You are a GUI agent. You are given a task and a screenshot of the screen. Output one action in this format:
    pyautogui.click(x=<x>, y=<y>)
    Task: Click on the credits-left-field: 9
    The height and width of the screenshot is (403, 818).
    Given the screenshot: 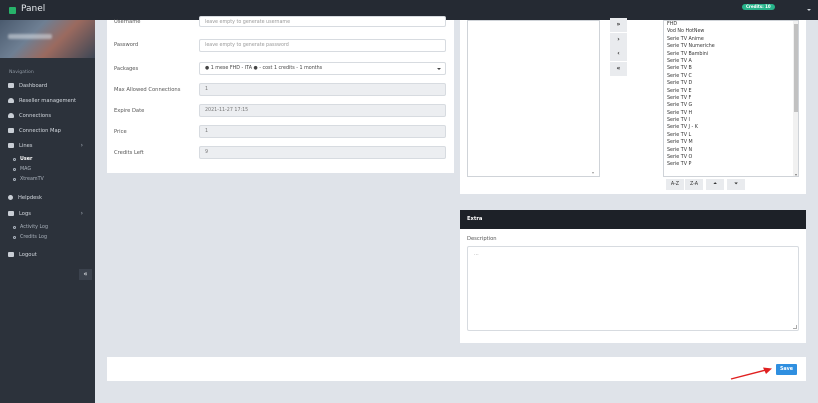 What is the action you would take?
    pyautogui.click(x=322, y=152)
    